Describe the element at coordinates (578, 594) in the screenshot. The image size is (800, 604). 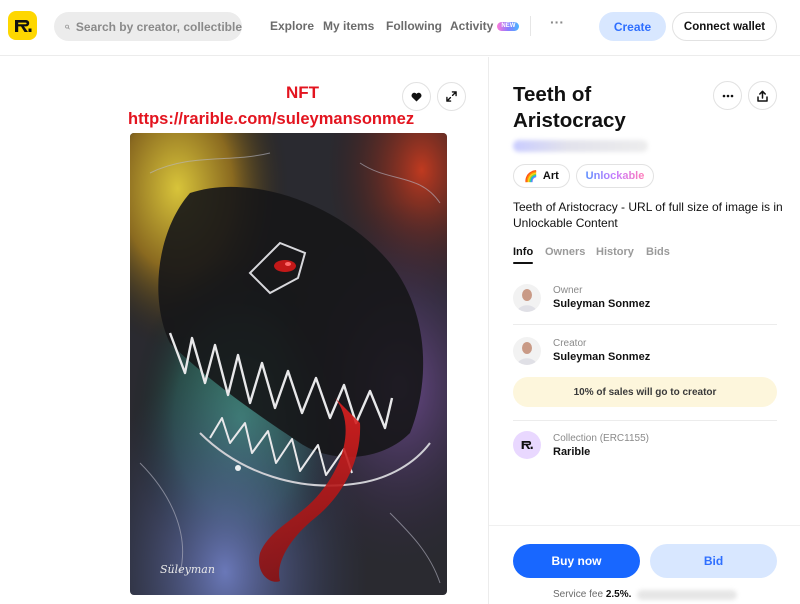
I see `service-fee-prefix: Service fee` at that location.